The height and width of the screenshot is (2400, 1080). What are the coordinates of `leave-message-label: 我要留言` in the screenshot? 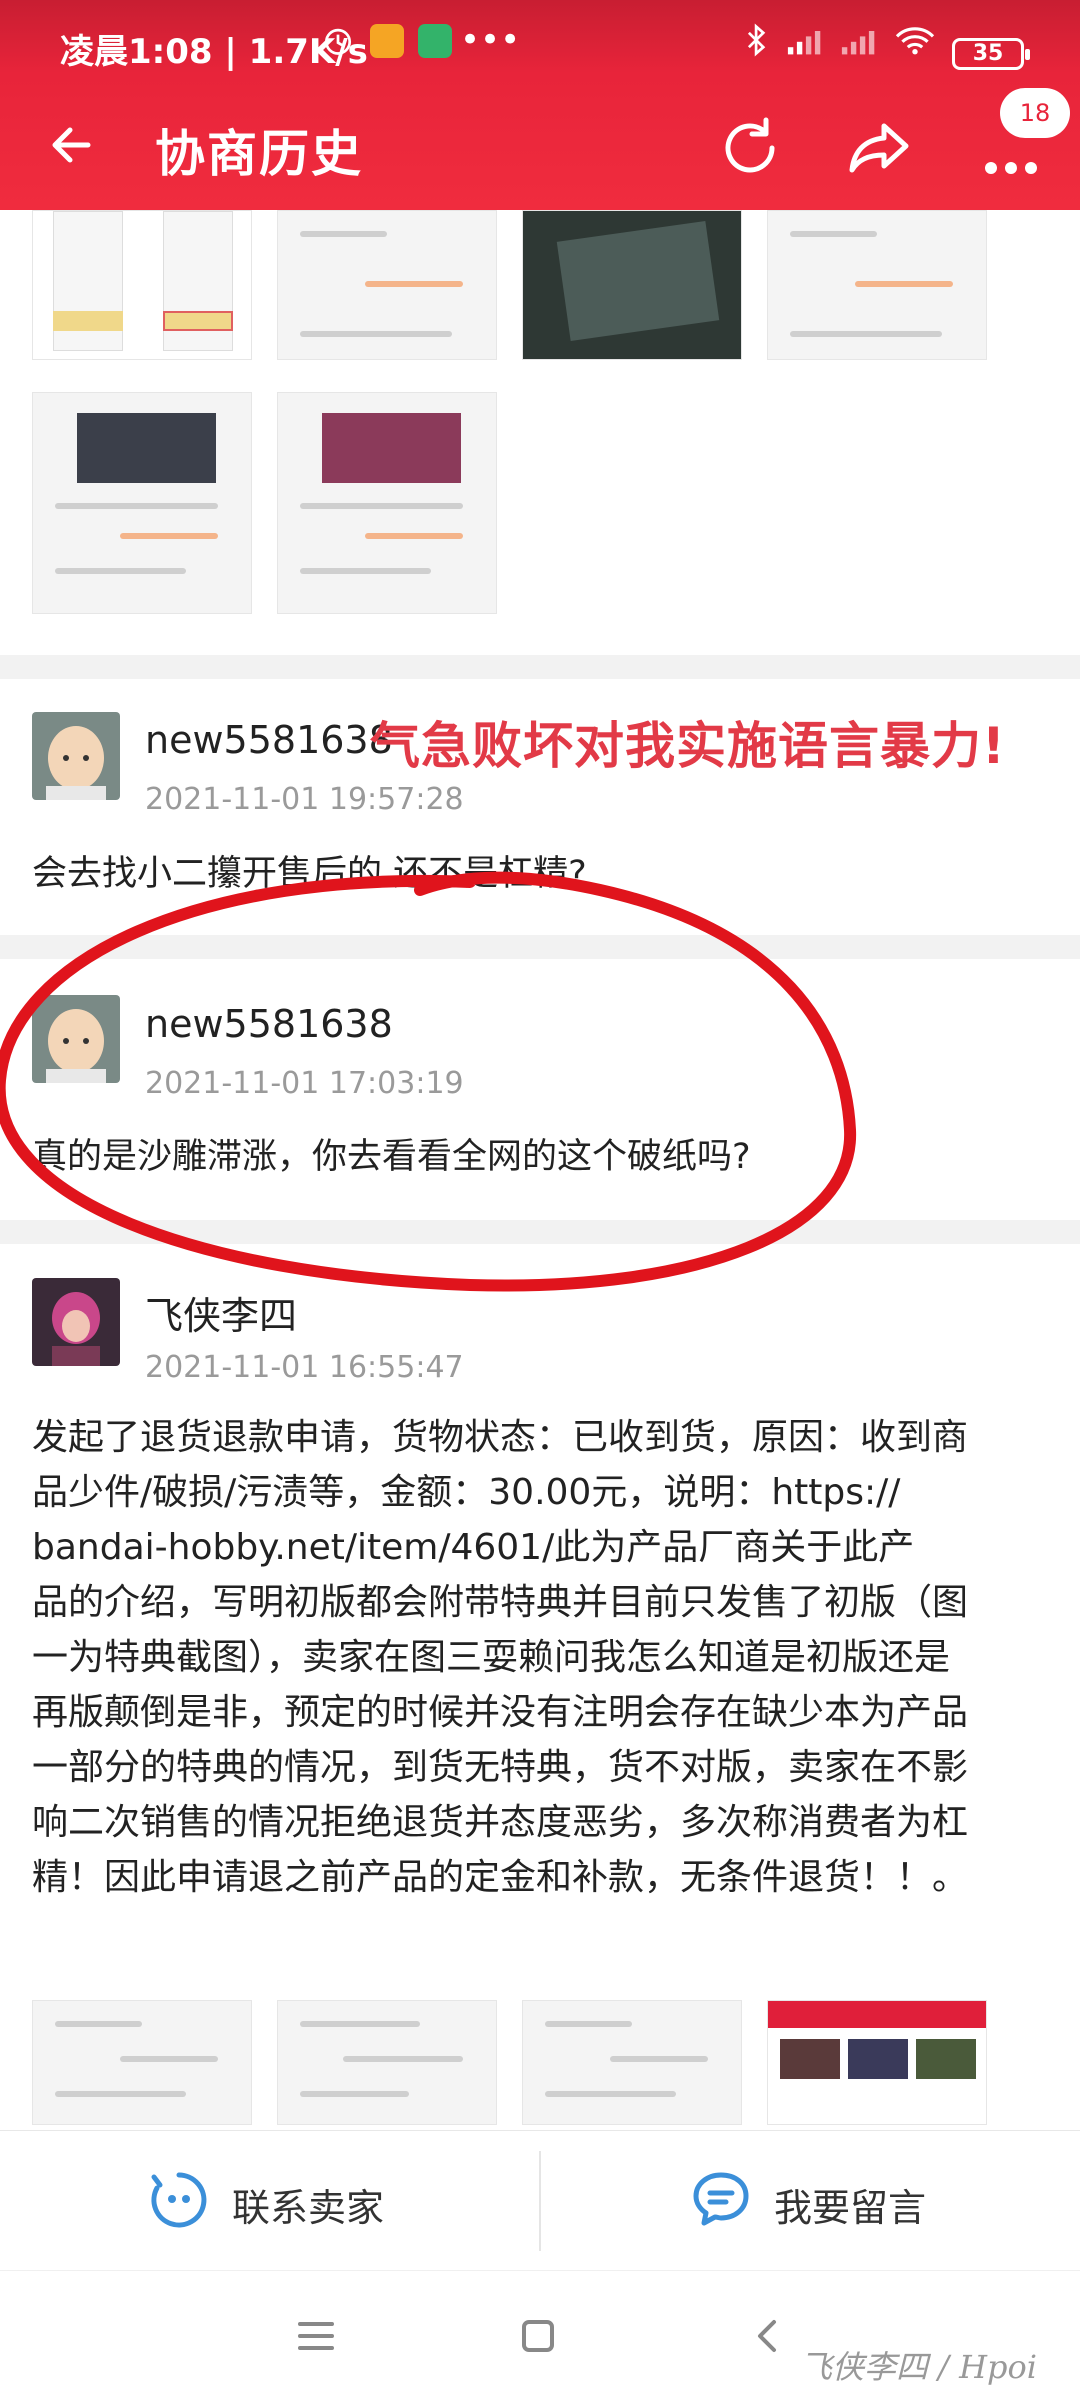 It's located at (850, 2208).